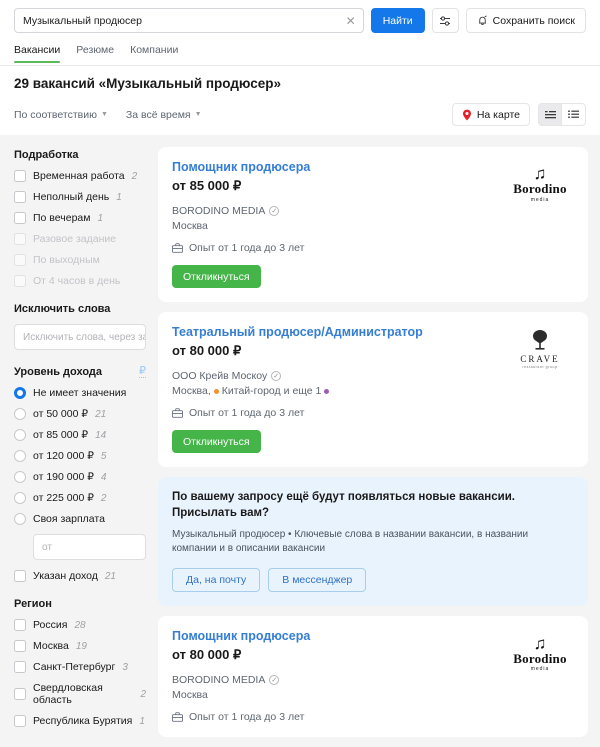  I want to click on sliders-icon, so click(445, 21).